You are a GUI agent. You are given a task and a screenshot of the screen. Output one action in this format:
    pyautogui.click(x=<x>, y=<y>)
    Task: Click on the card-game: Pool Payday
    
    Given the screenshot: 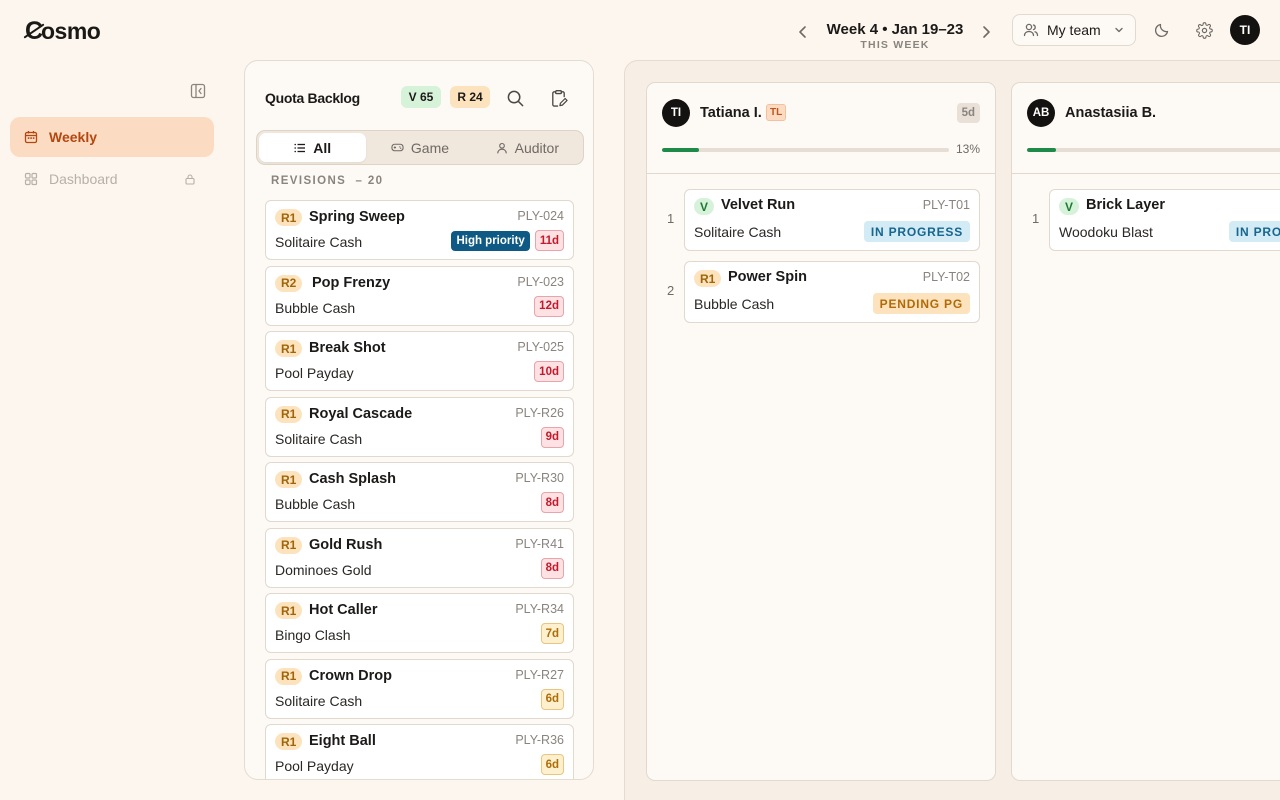 What is the action you would take?
    pyautogui.click(x=314, y=373)
    